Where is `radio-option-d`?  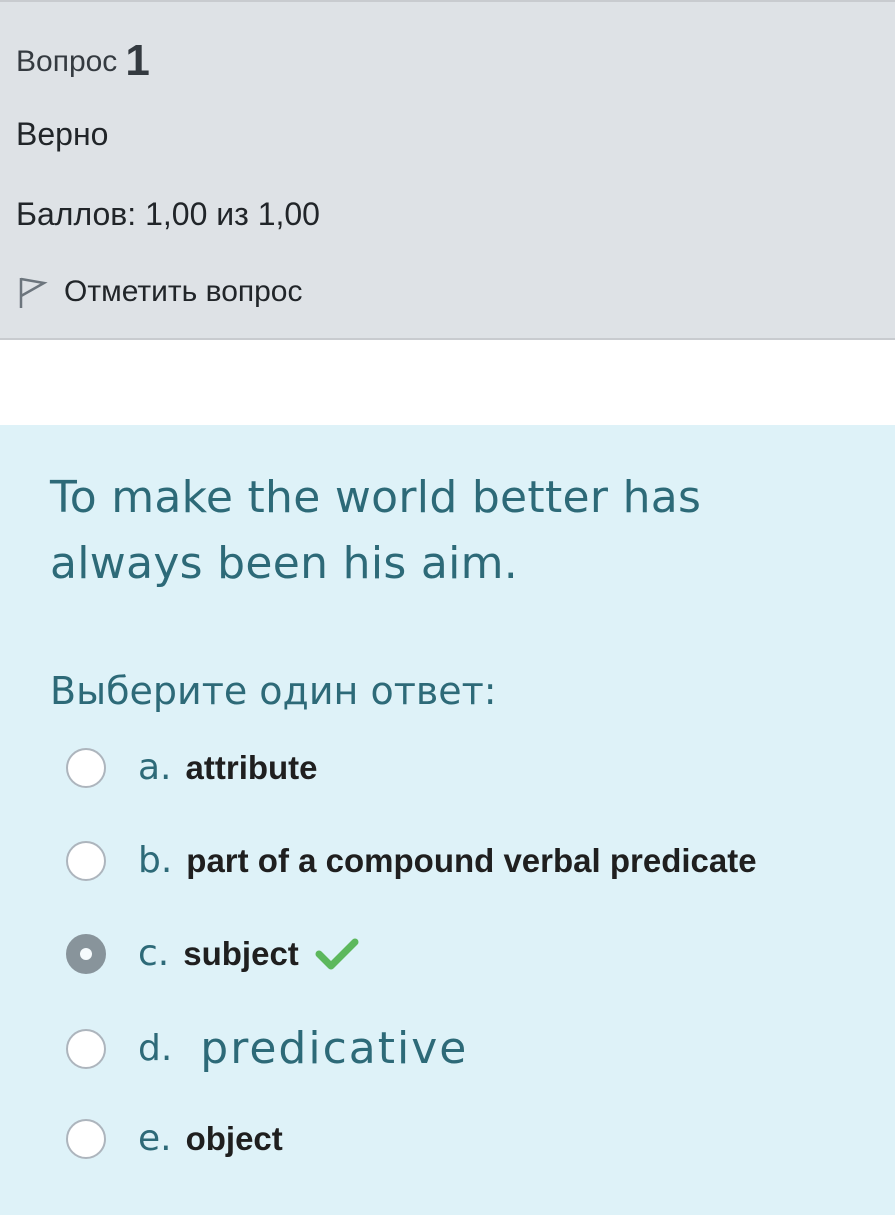 radio-option-d is located at coordinates (86, 1048).